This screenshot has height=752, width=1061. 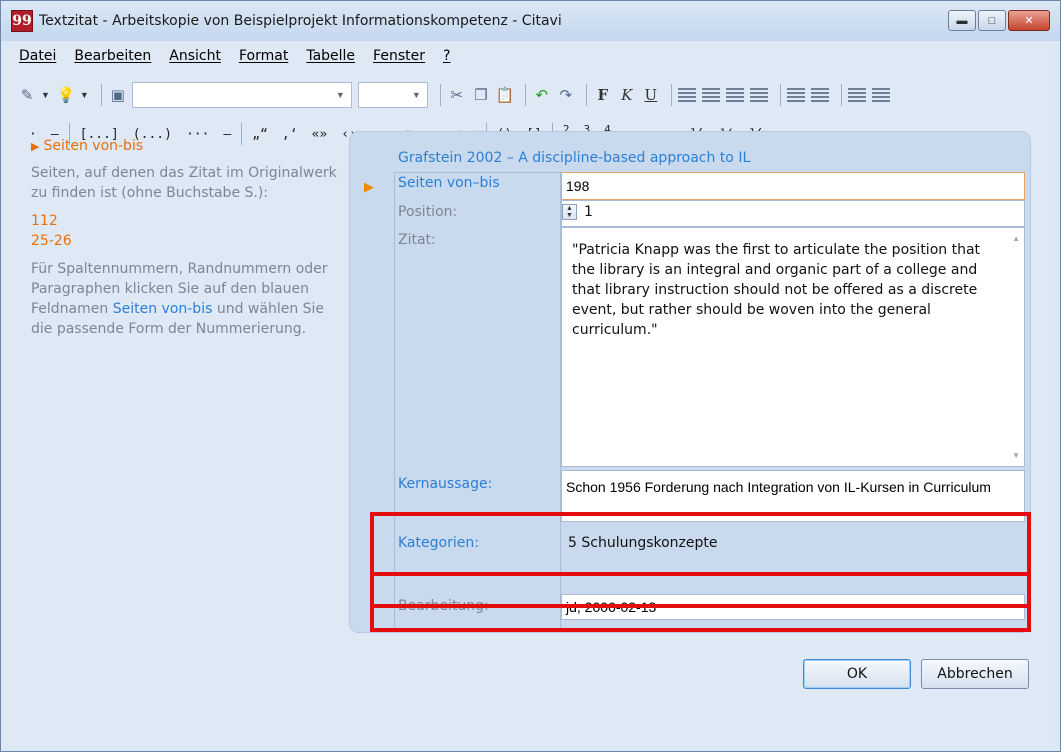 What do you see at coordinates (992, 20) in the screenshot?
I see `maximize-button: □` at bounding box center [992, 20].